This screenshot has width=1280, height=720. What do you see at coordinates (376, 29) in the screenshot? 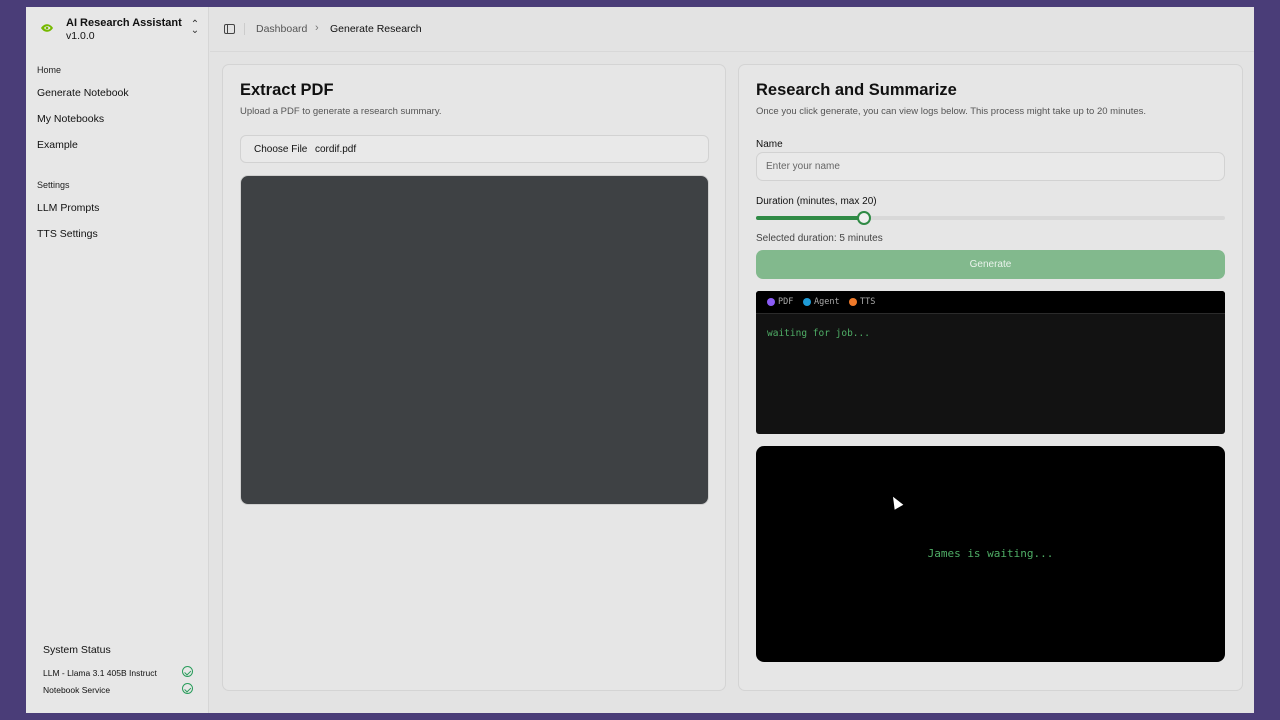
I see `breadcrumb-current: Generate Research` at bounding box center [376, 29].